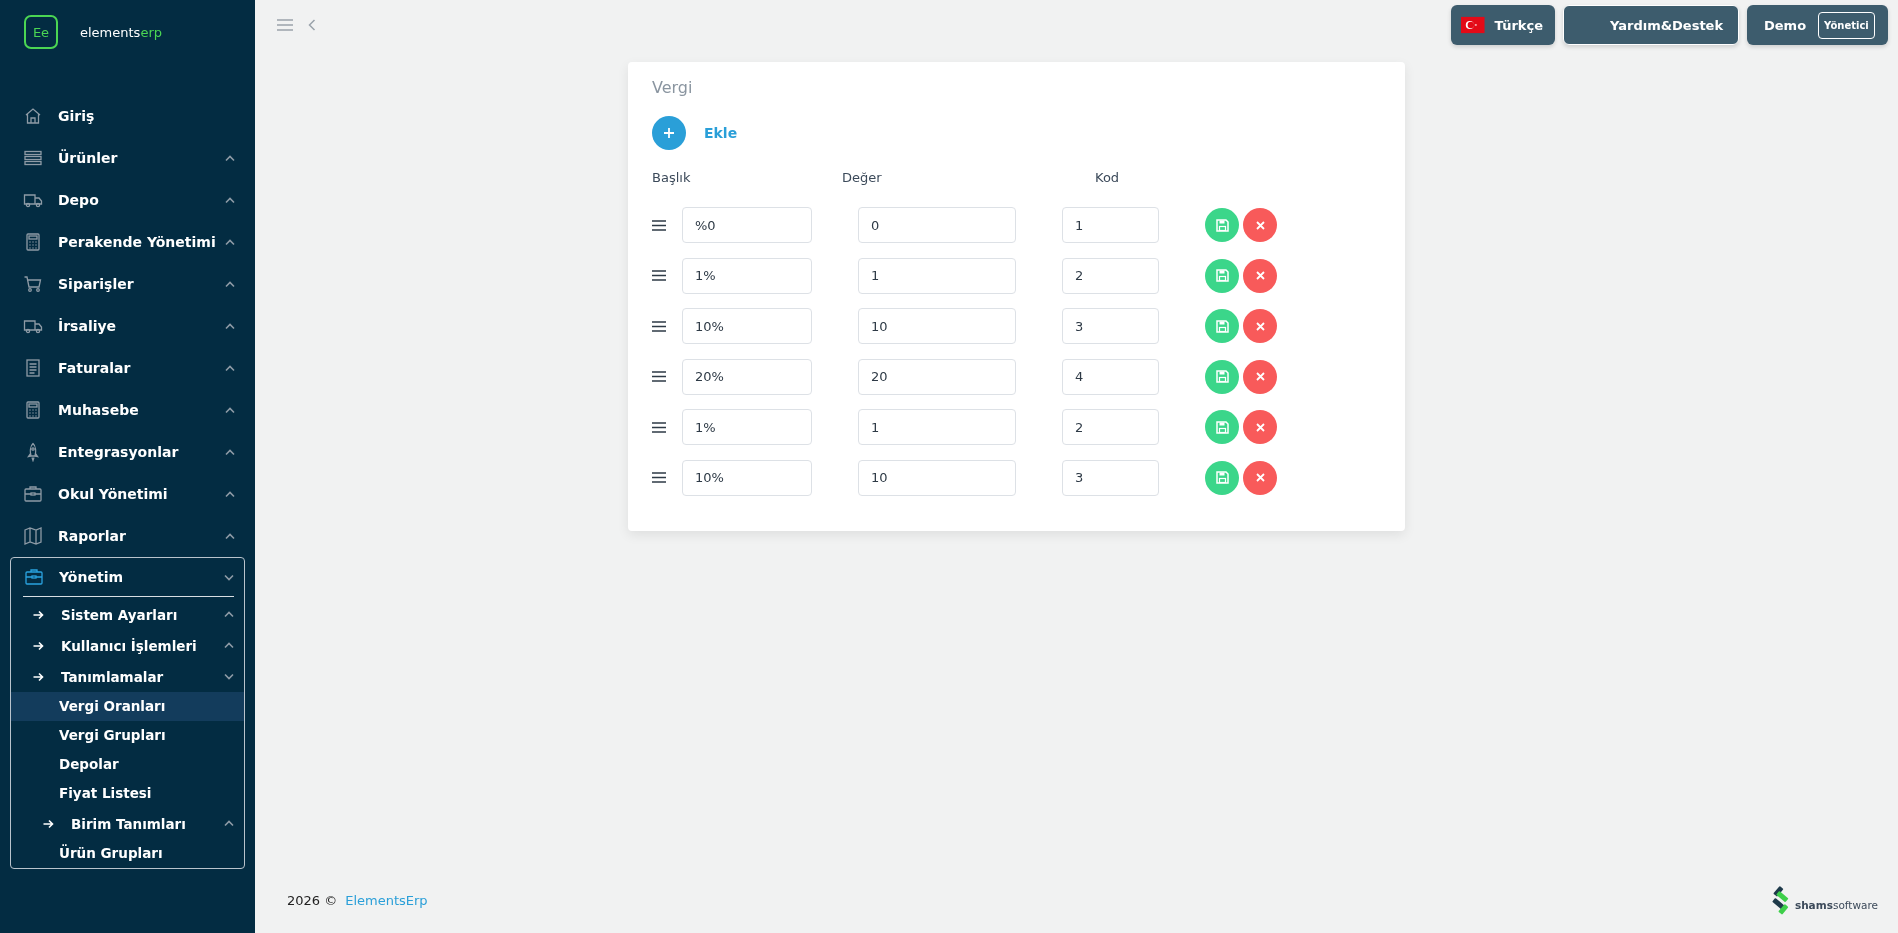 This screenshot has width=1898, height=933. I want to click on home-icon, so click(33, 116).